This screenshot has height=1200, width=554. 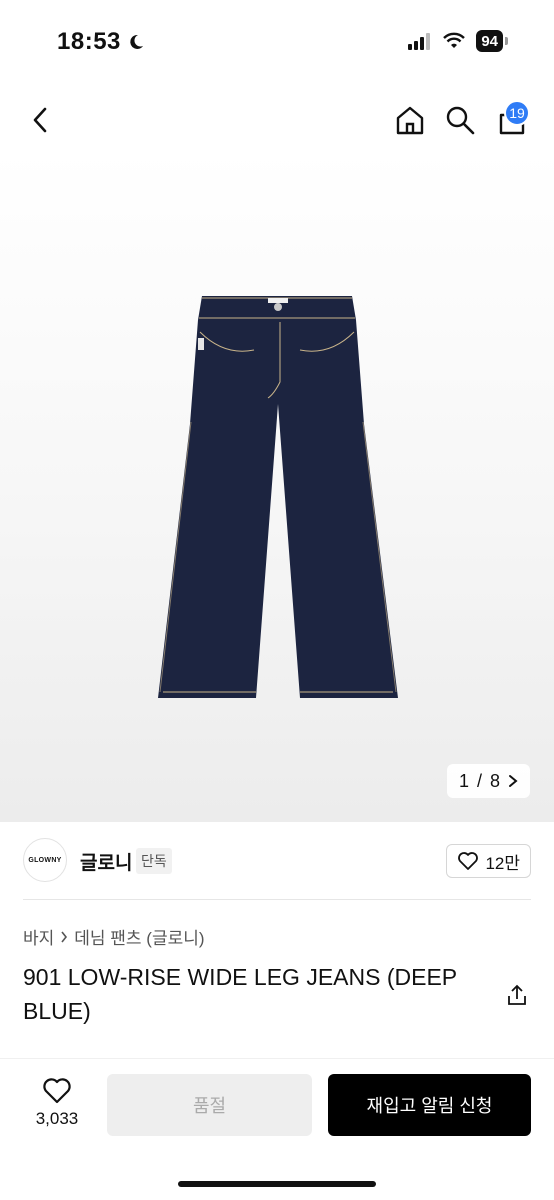 I want to click on status-time-text: 18:53, so click(x=89, y=41).